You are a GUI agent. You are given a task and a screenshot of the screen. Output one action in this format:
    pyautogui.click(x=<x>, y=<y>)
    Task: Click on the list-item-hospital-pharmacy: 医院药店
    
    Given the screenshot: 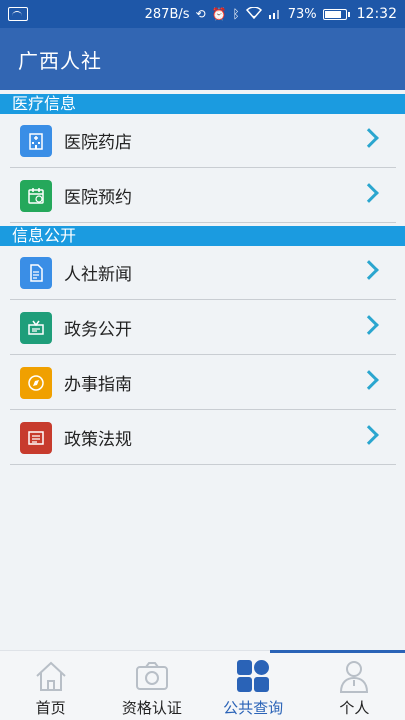 What is the action you would take?
    pyautogui.click(x=203, y=141)
    